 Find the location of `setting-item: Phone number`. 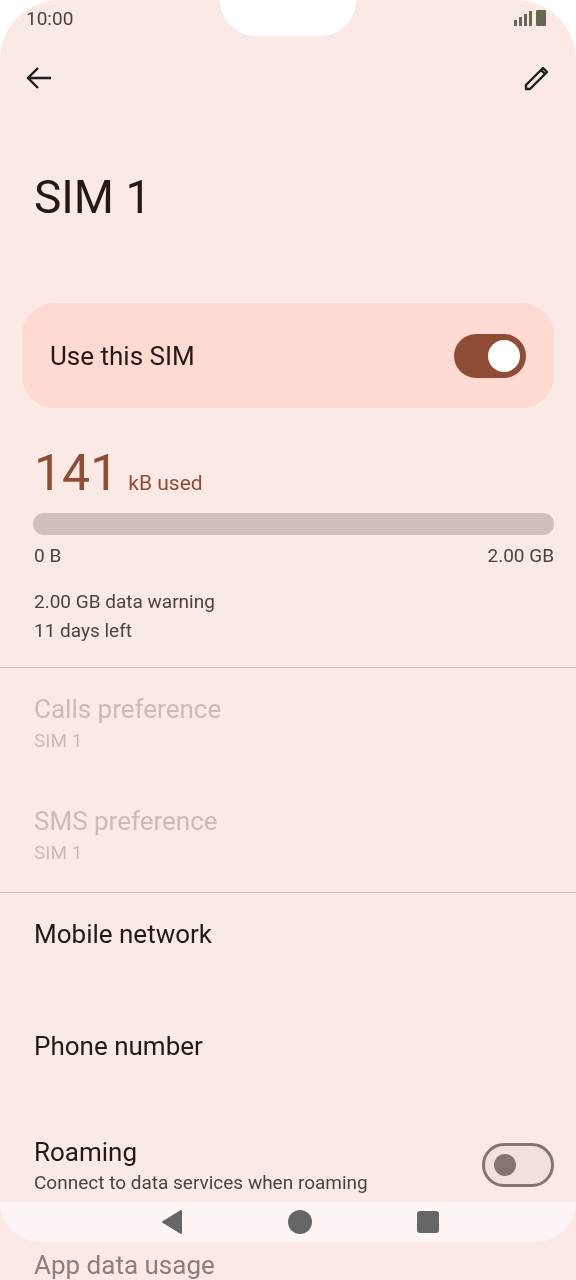

setting-item: Phone number is located at coordinates (118, 1046).